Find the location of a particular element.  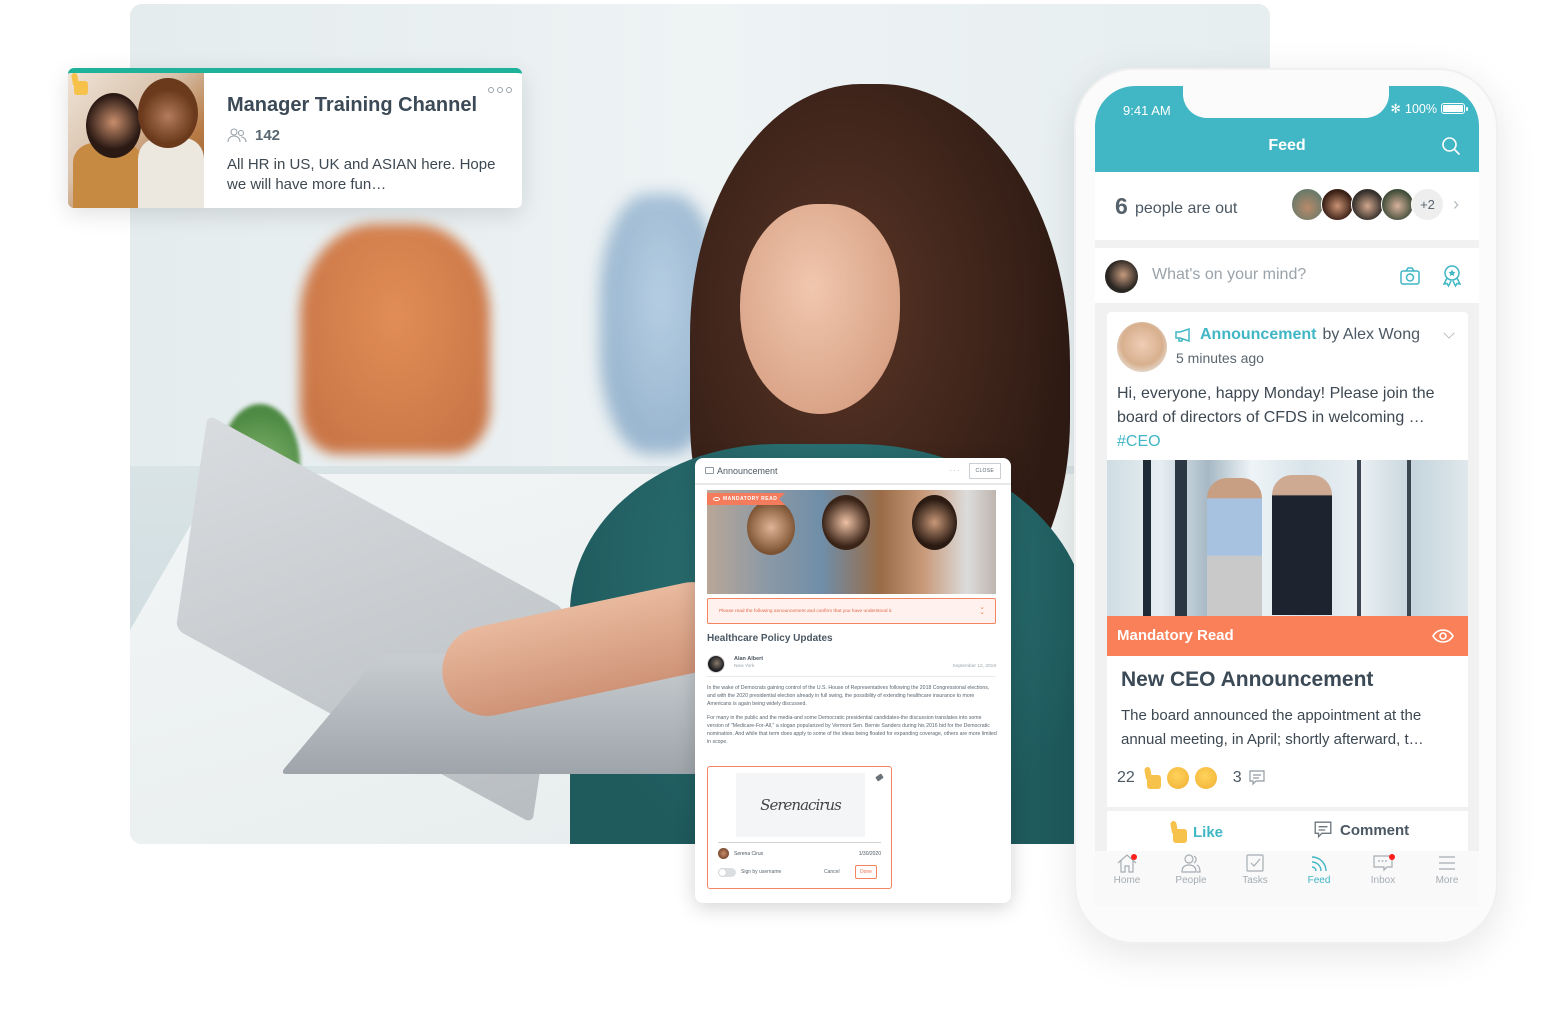

signature-divider is located at coordinates (799, 842).